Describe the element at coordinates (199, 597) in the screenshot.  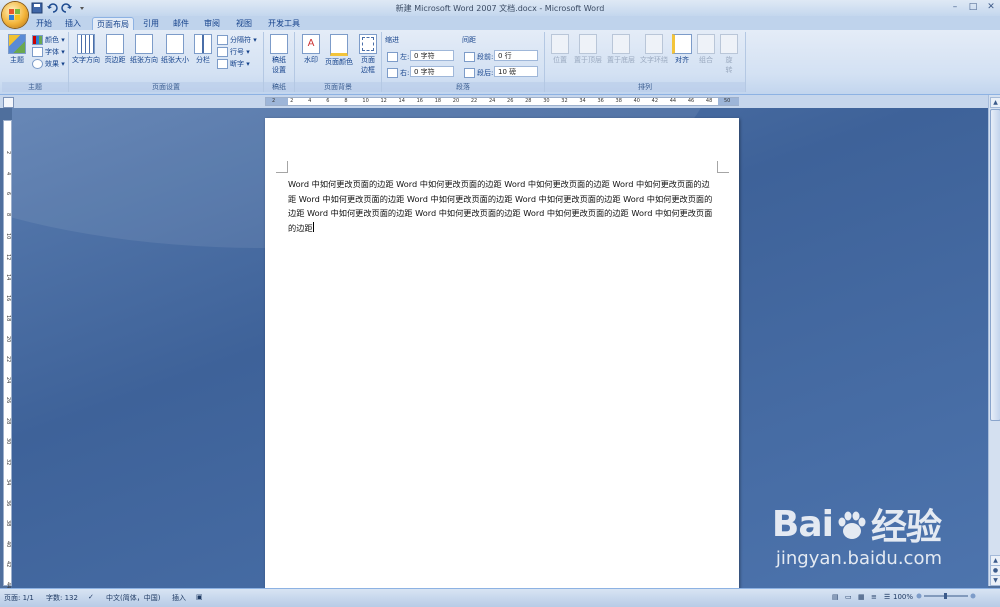
I see `macro-record-icon: ▣` at that location.